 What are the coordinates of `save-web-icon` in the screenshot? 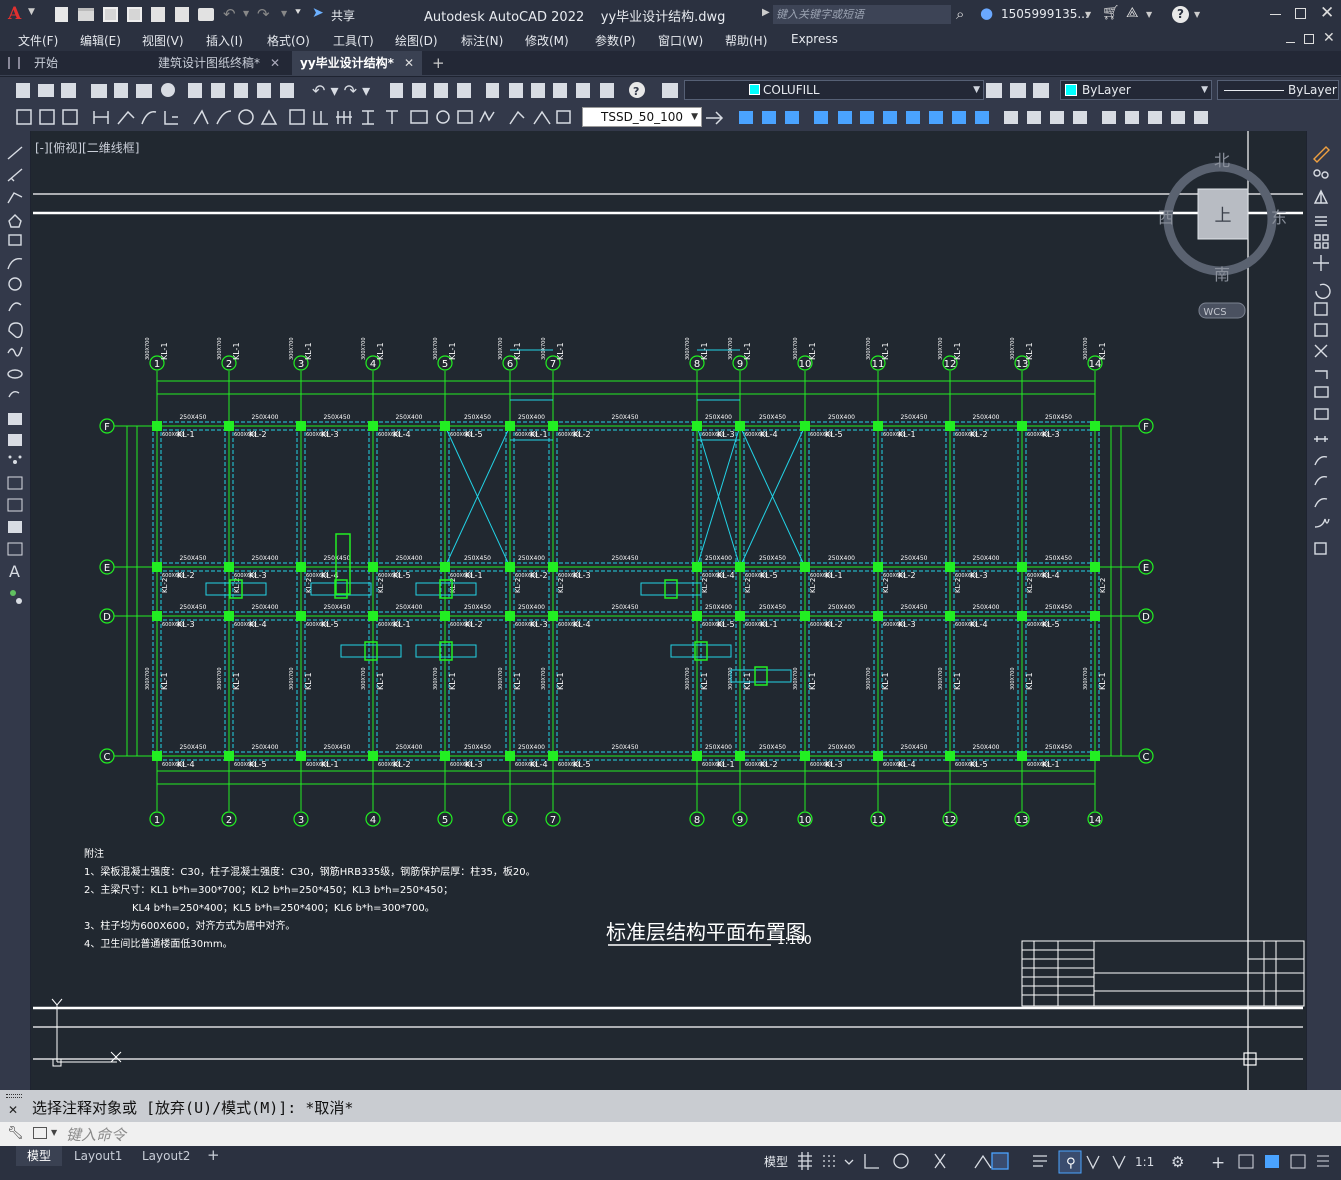 It's located at (182, 14).